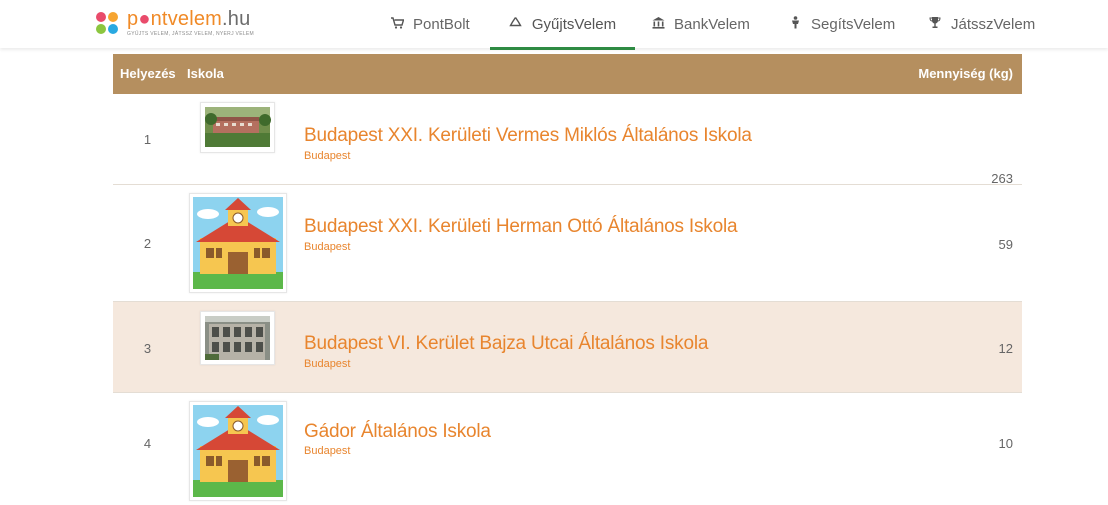 The image size is (1108, 505). What do you see at coordinates (147, 443) in the screenshot?
I see `rank-value: 4` at bounding box center [147, 443].